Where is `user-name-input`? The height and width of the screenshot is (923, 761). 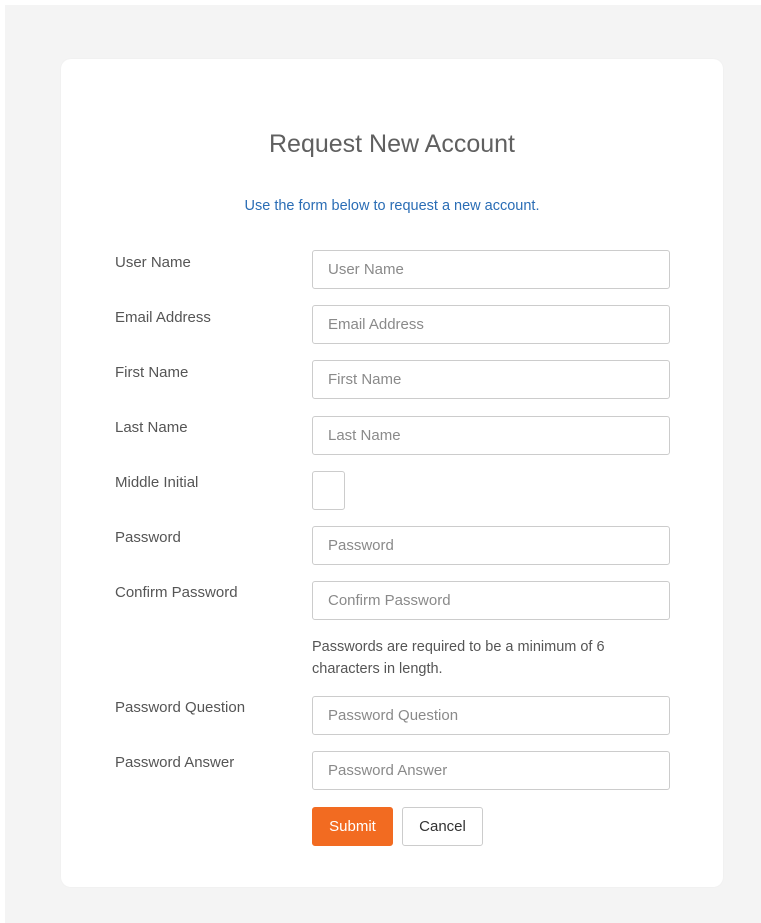 user-name-input is located at coordinates (491, 269).